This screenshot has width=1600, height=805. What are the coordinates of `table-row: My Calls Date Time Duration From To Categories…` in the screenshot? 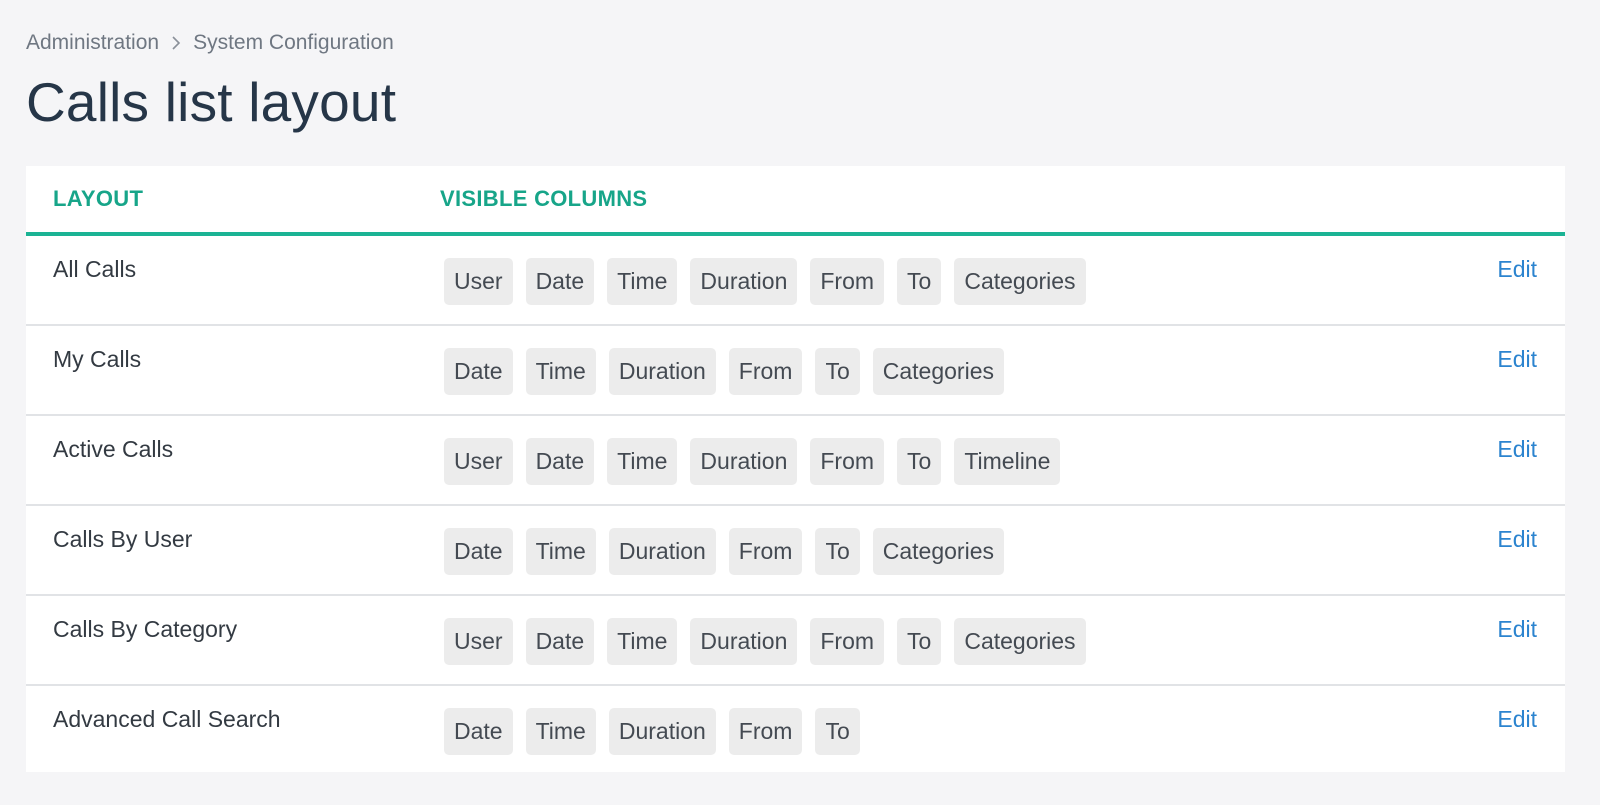 It's located at (795, 371).